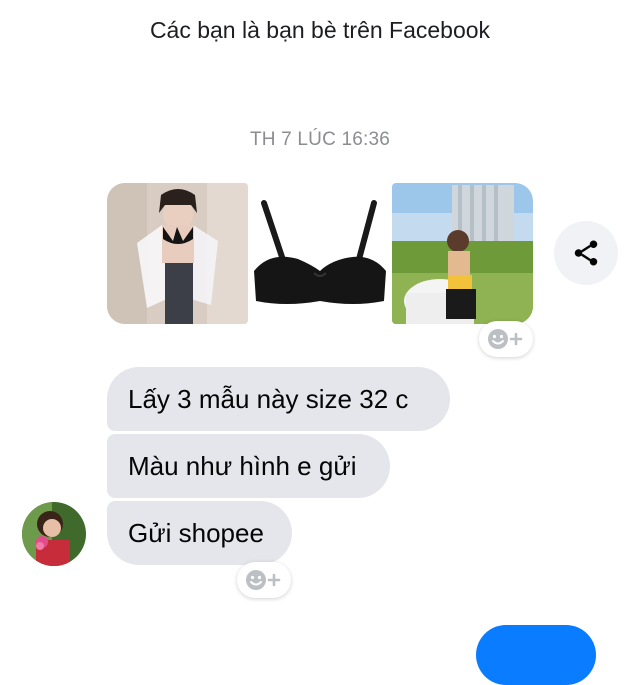 The width and height of the screenshot is (640, 685). What do you see at coordinates (320, 30) in the screenshot?
I see `friends-status-text: Các bạn là bạn bè trên Facebook` at bounding box center [320, 30].